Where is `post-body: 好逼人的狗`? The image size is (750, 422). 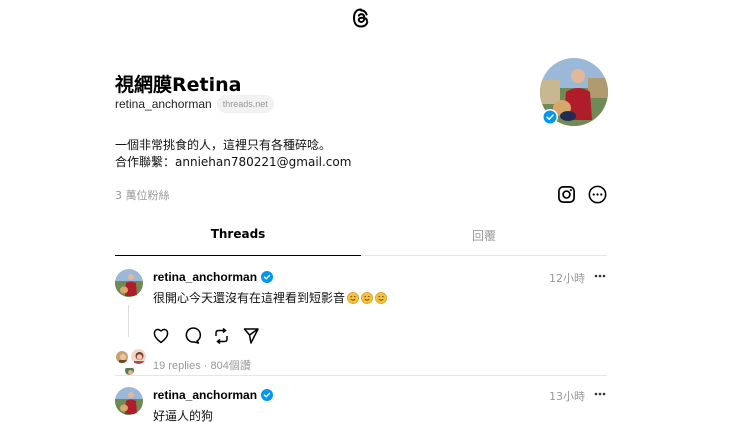 post-body: 好逼人的狗 is located at coordinates (183, 415).